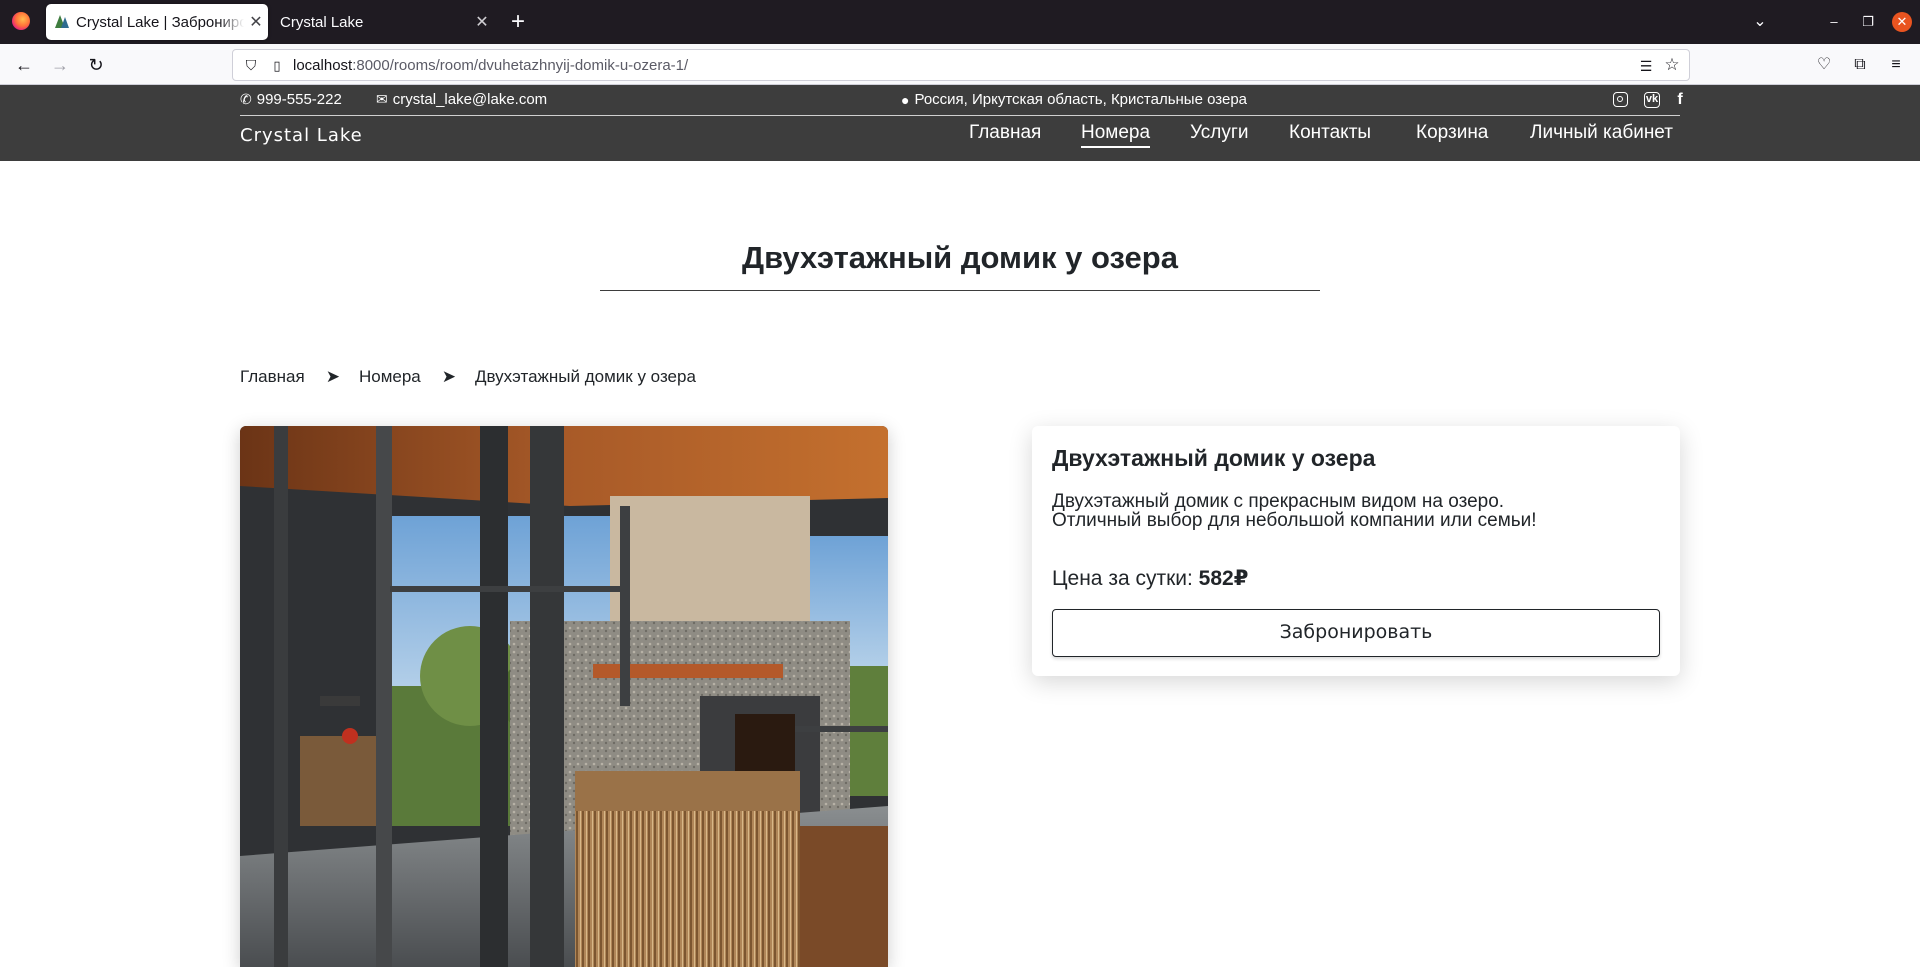 The image size is (1920, 967). I want to click on back-arrow-icon: ←, so click(24, 65).